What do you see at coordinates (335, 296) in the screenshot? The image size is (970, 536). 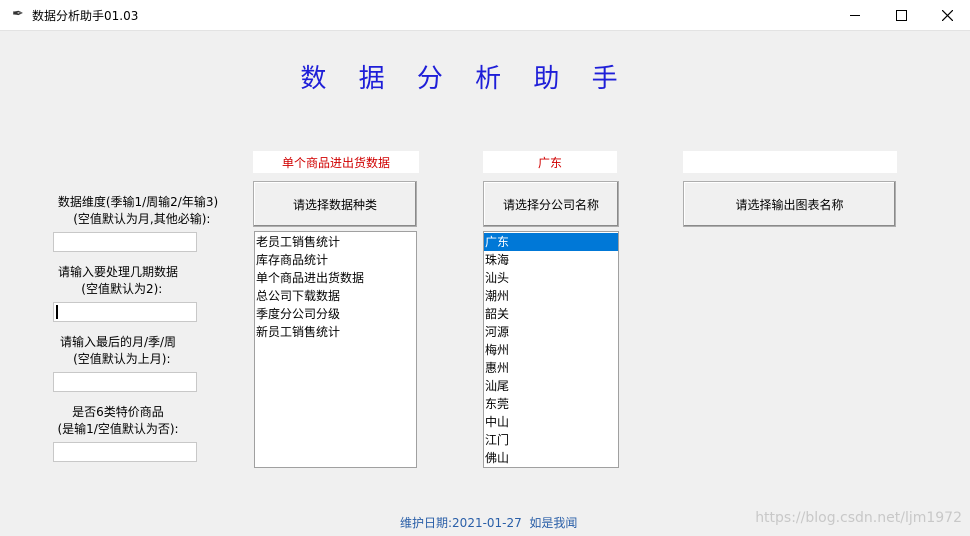 I see `list-item: 总公司下载数据` at bounding box center [335, 296].